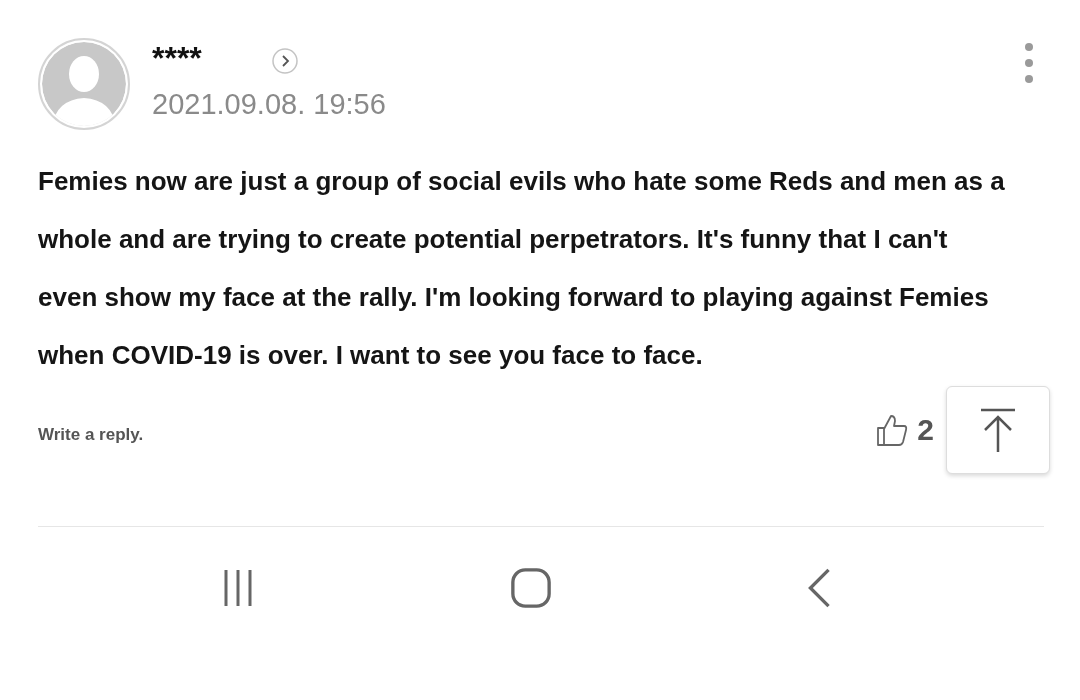 This screenshot has width=1080, height=700. Describe the element at coordinates (269, 104) in the screenshot. I see `comment-date: 2021.09.08. 19:56` at that location.